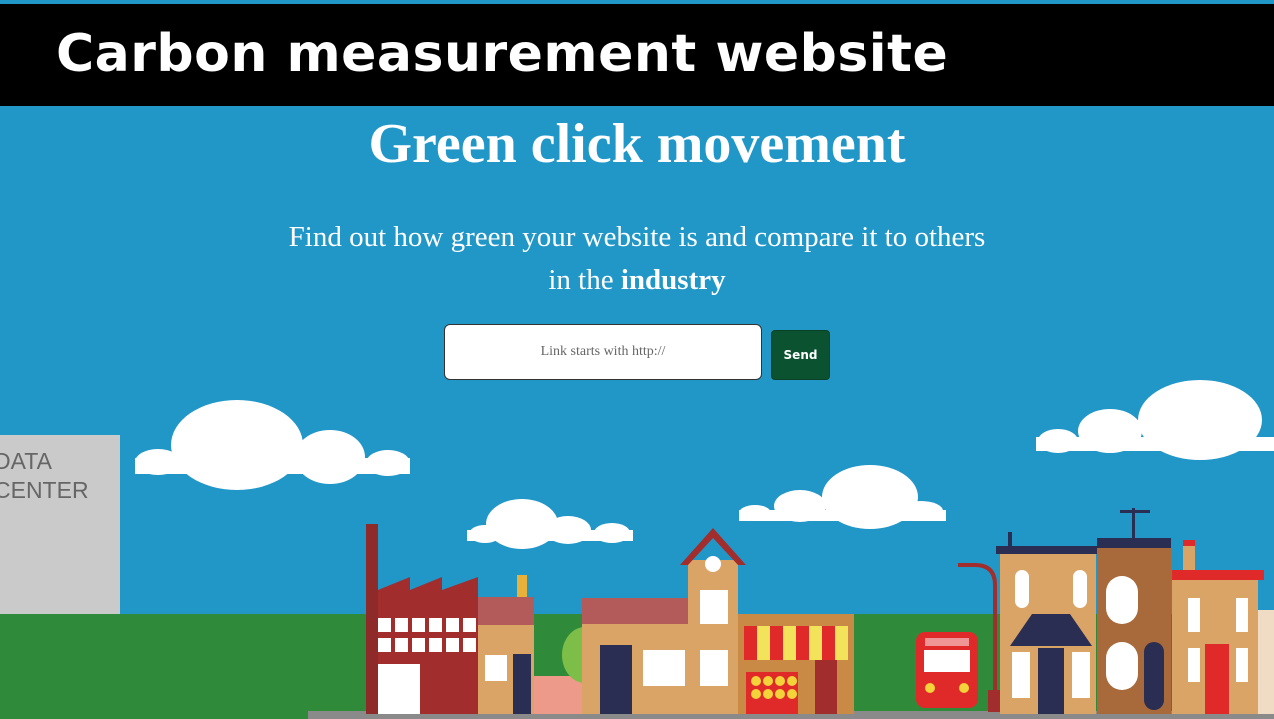 This screenshot has width=1274, height=719. I want to click on house-building, so click(664, 621).